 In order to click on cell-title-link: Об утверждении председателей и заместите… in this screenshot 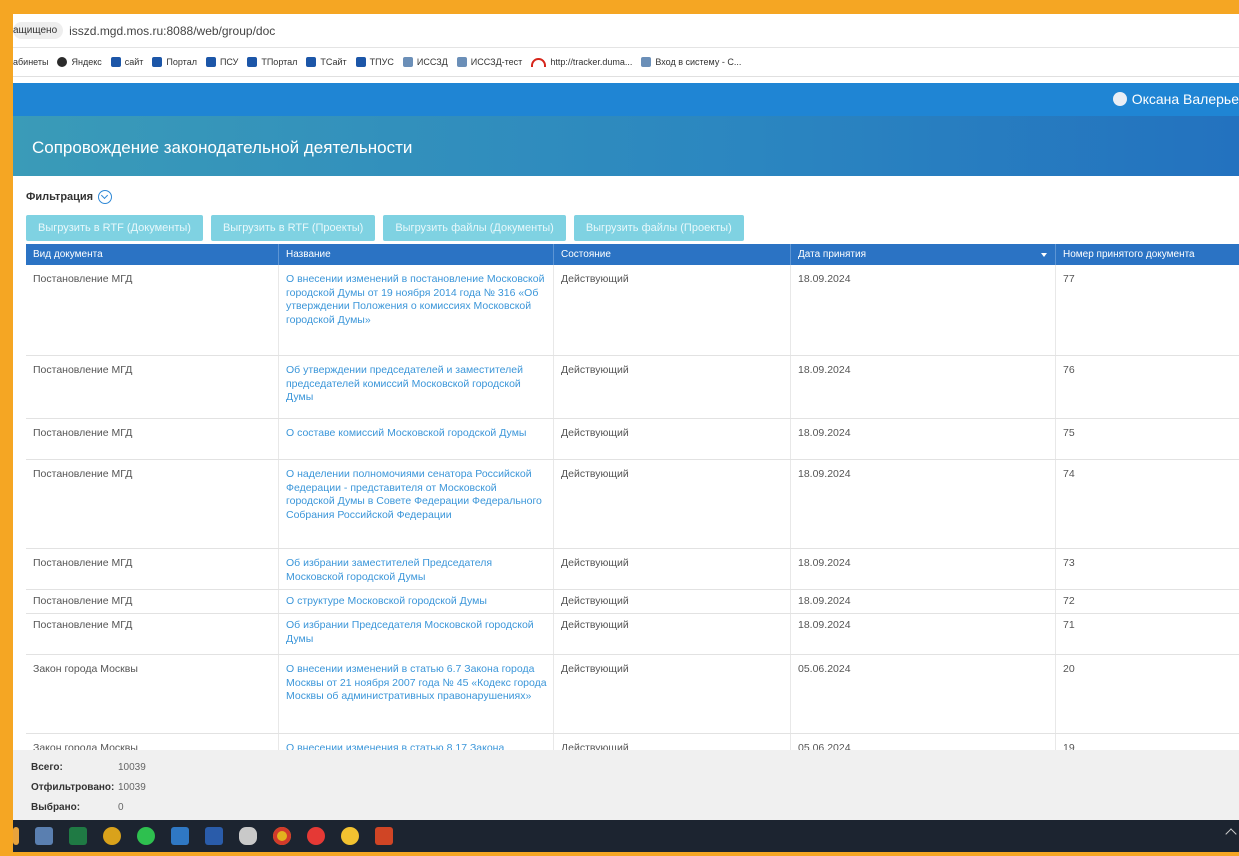, I will do `click(416, 387)`.